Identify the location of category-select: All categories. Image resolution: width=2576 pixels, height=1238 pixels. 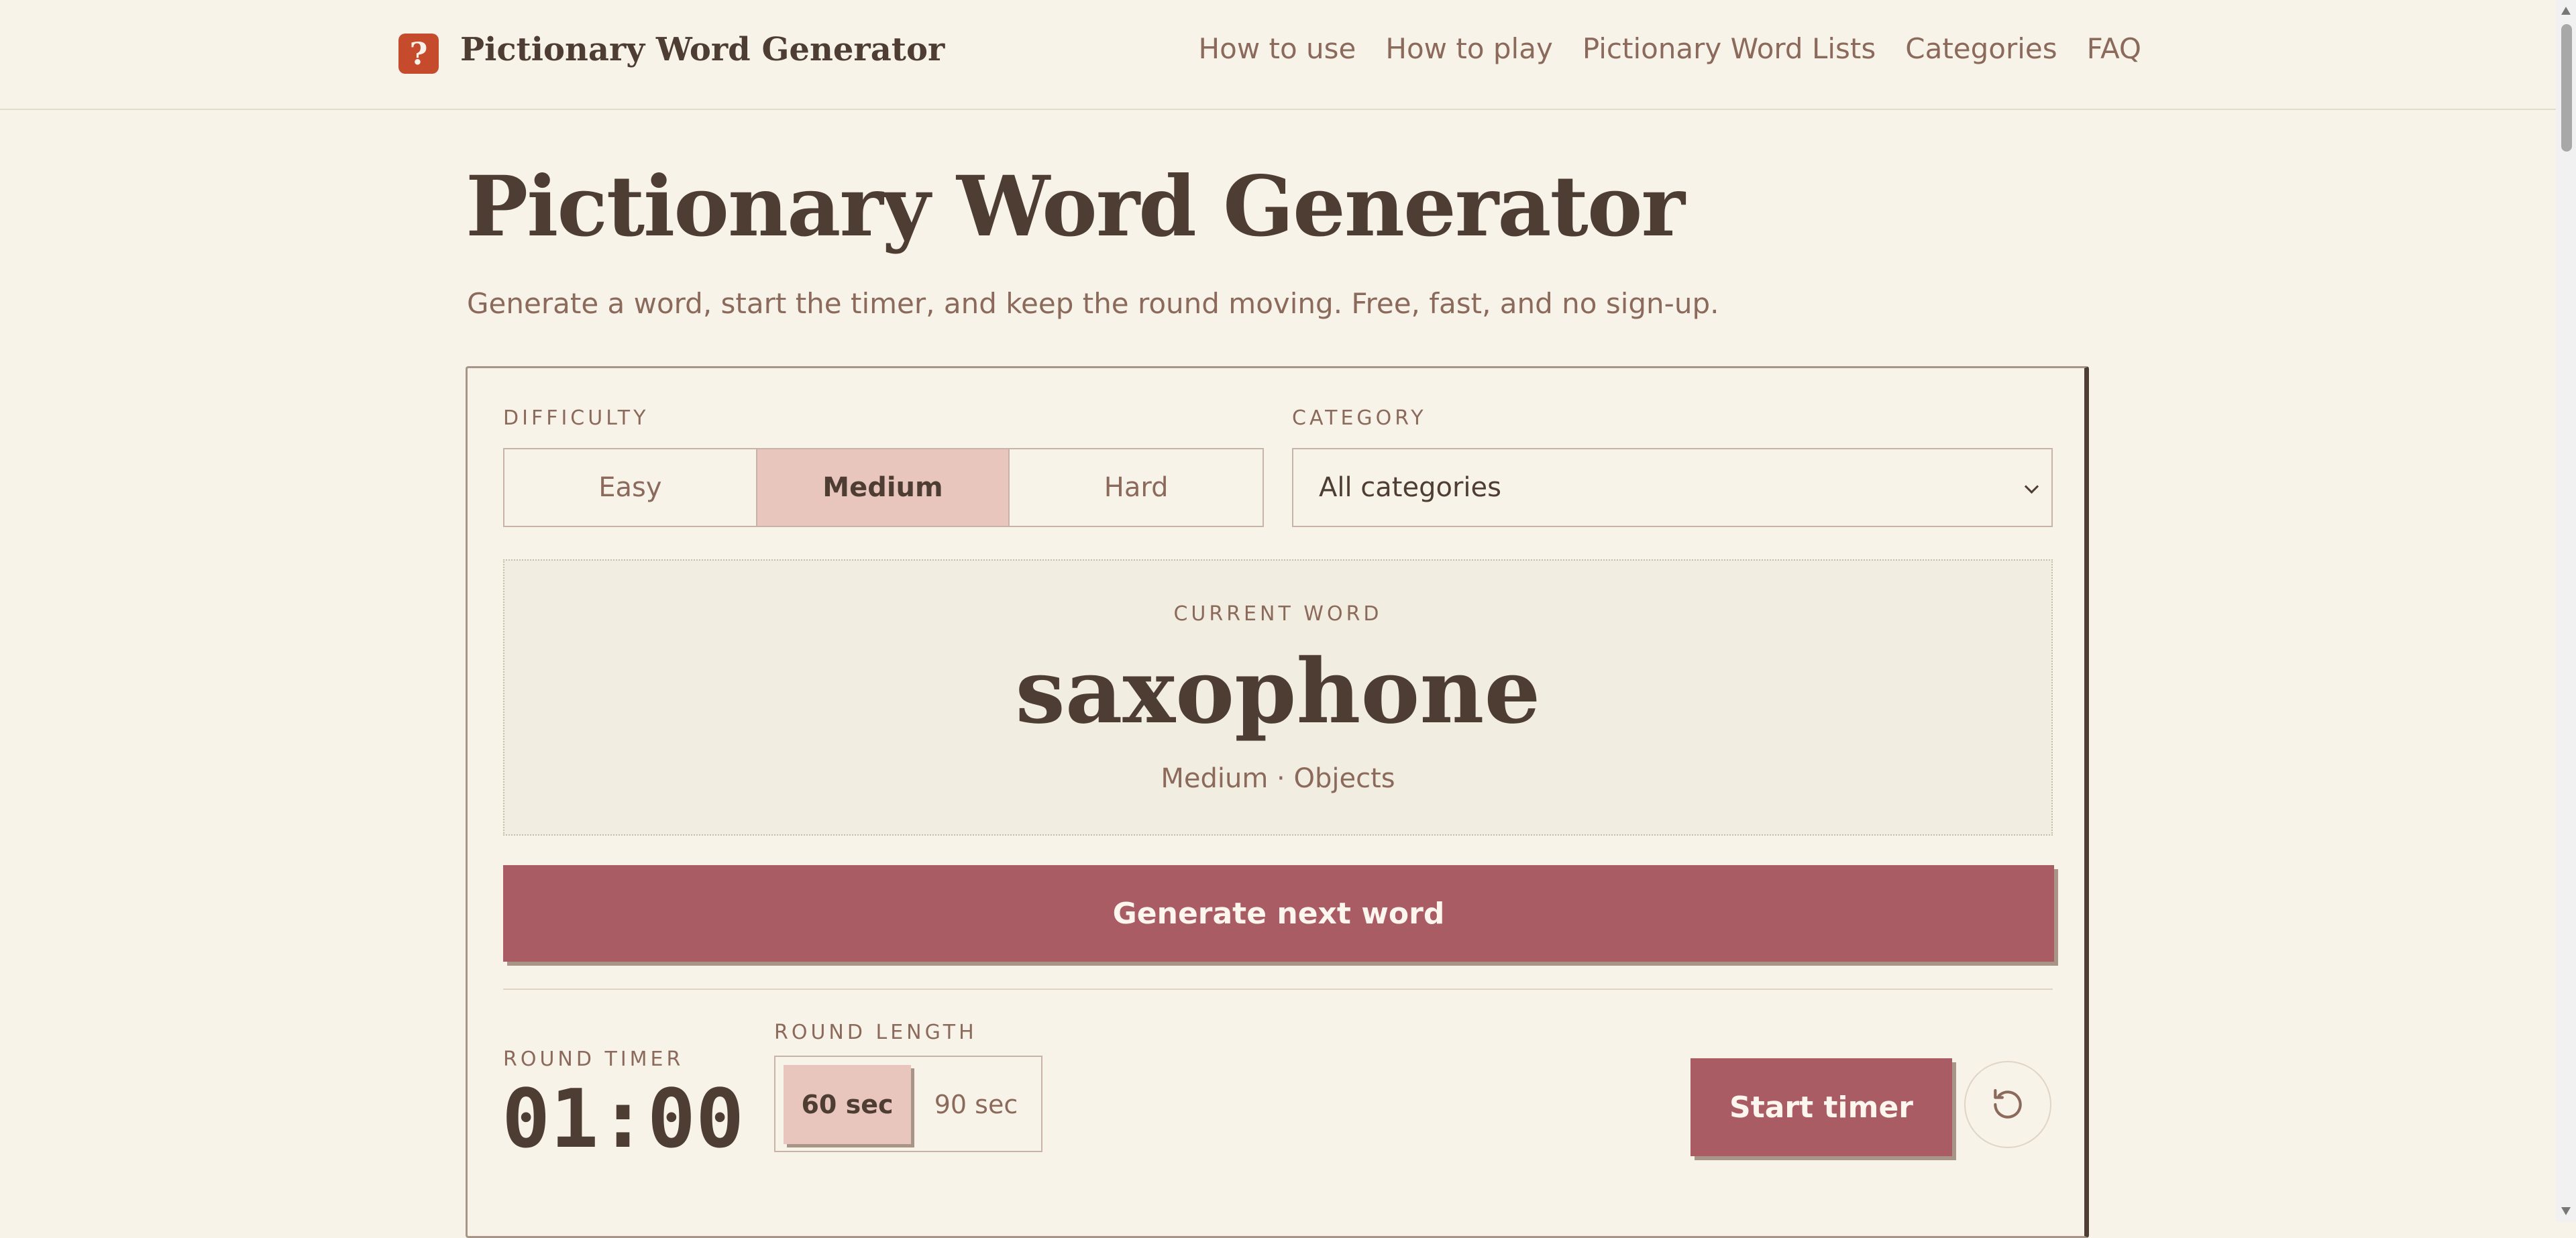
(1672, 487).